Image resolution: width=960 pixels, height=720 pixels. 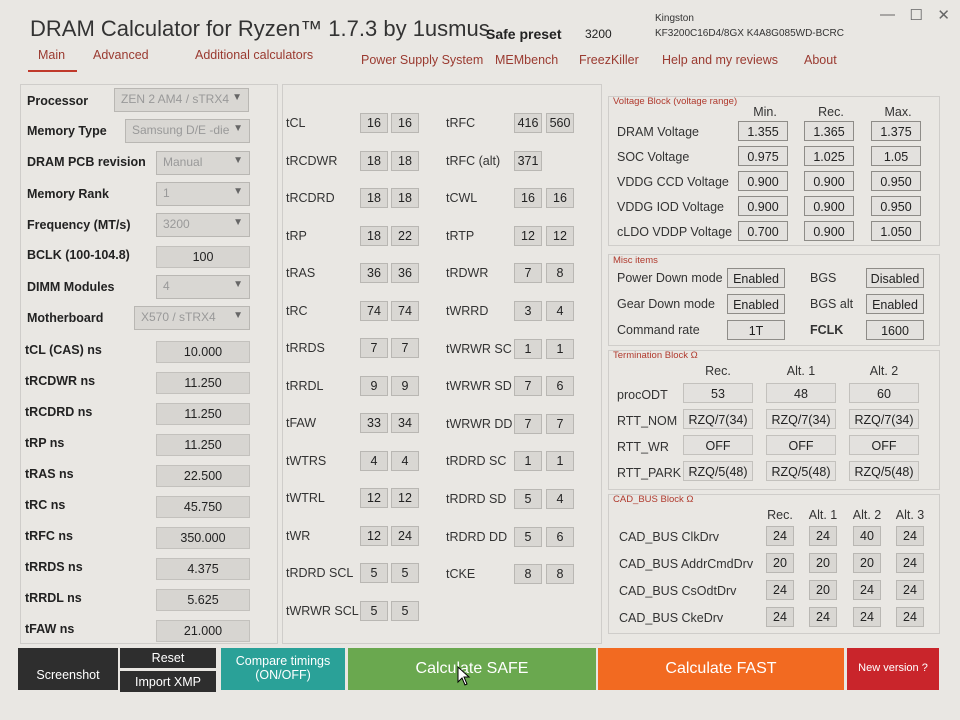 What do you see at coordinates (405, 535) in the screenshot?
I see `timing-value-b: 24` at bounding box center [405, 535].